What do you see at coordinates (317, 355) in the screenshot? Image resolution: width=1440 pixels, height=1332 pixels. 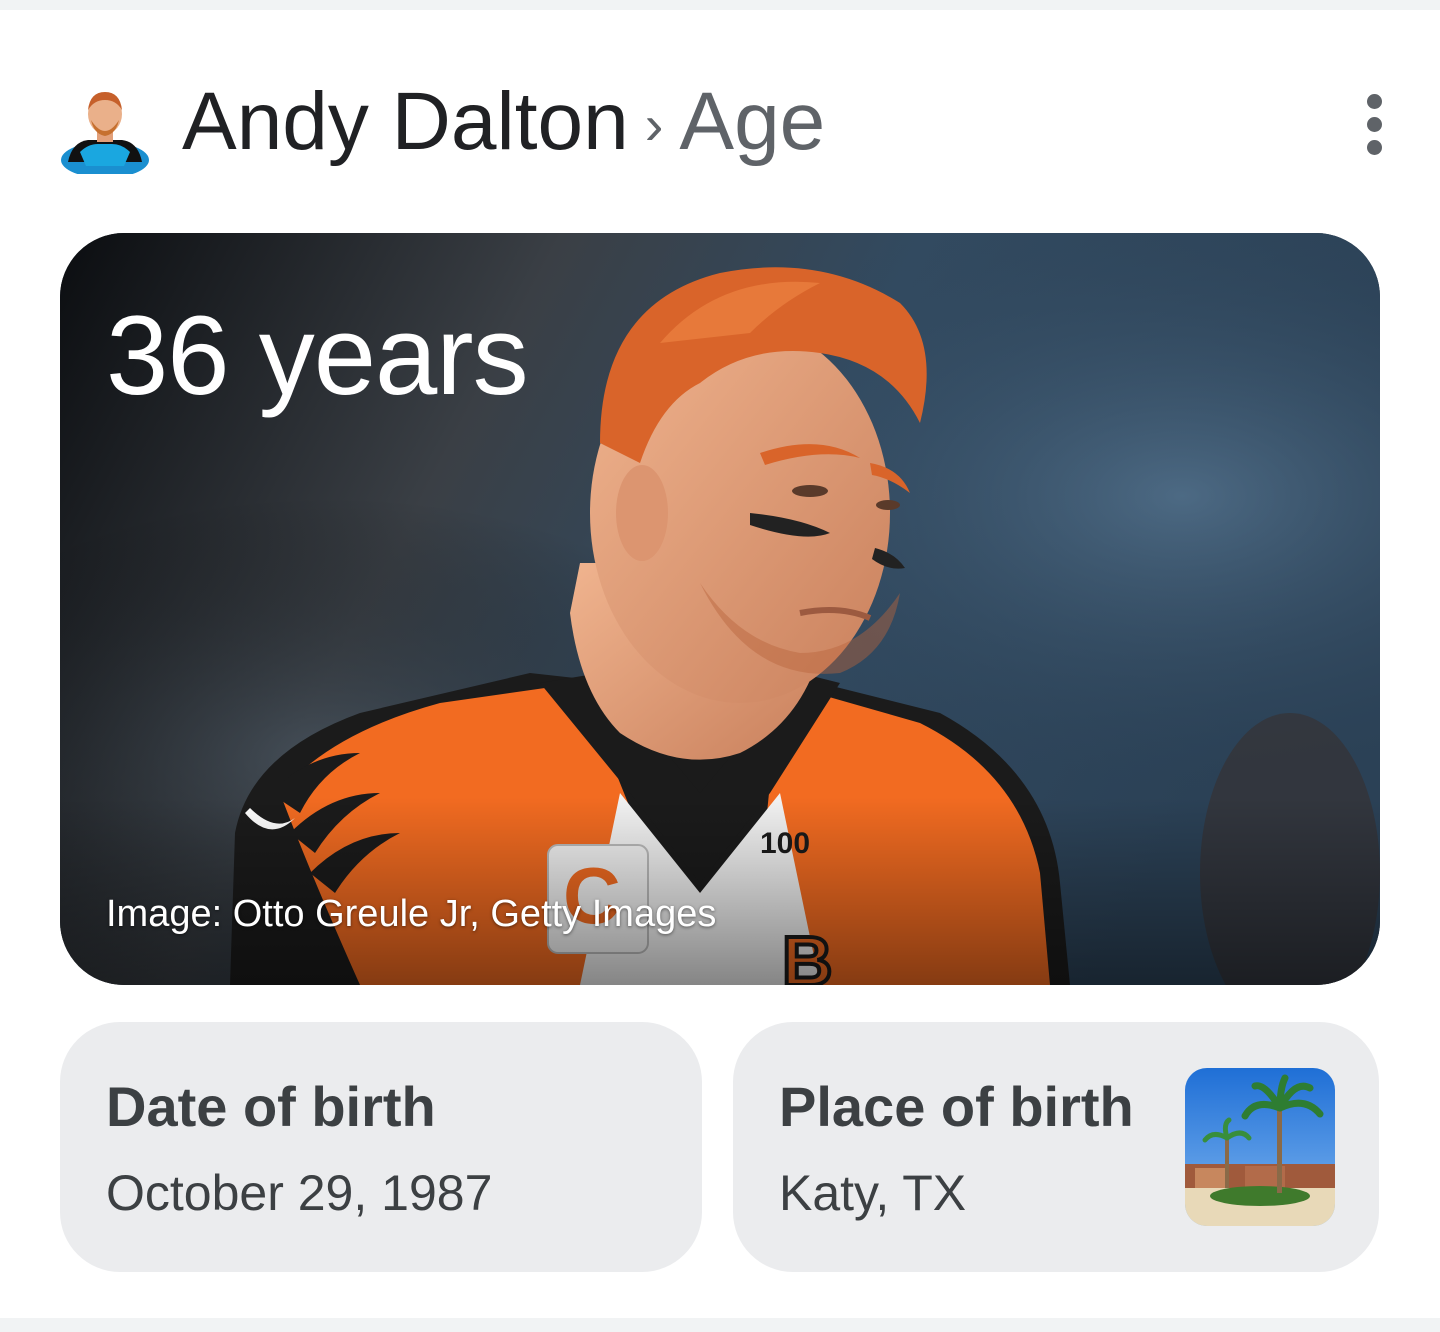 I see `age-value: 36 years` at bounding box center [317, 355].